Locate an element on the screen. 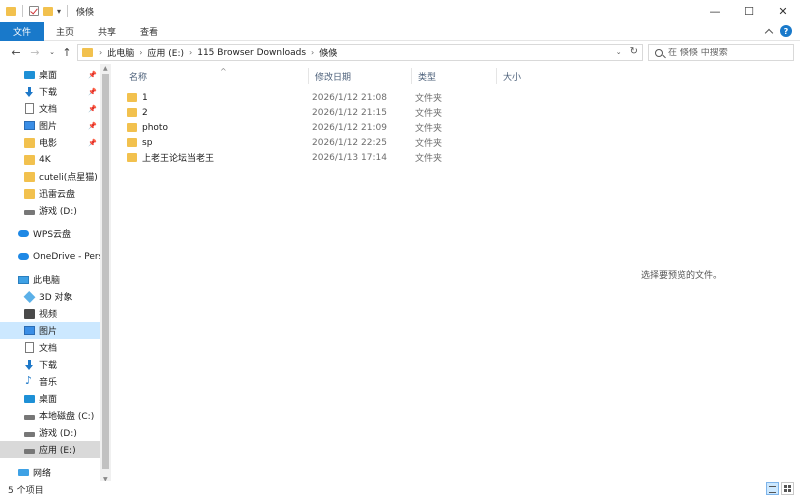 The height and width of the screenshot is (497, 800). properties-icon is located at coordinates (34, 11).